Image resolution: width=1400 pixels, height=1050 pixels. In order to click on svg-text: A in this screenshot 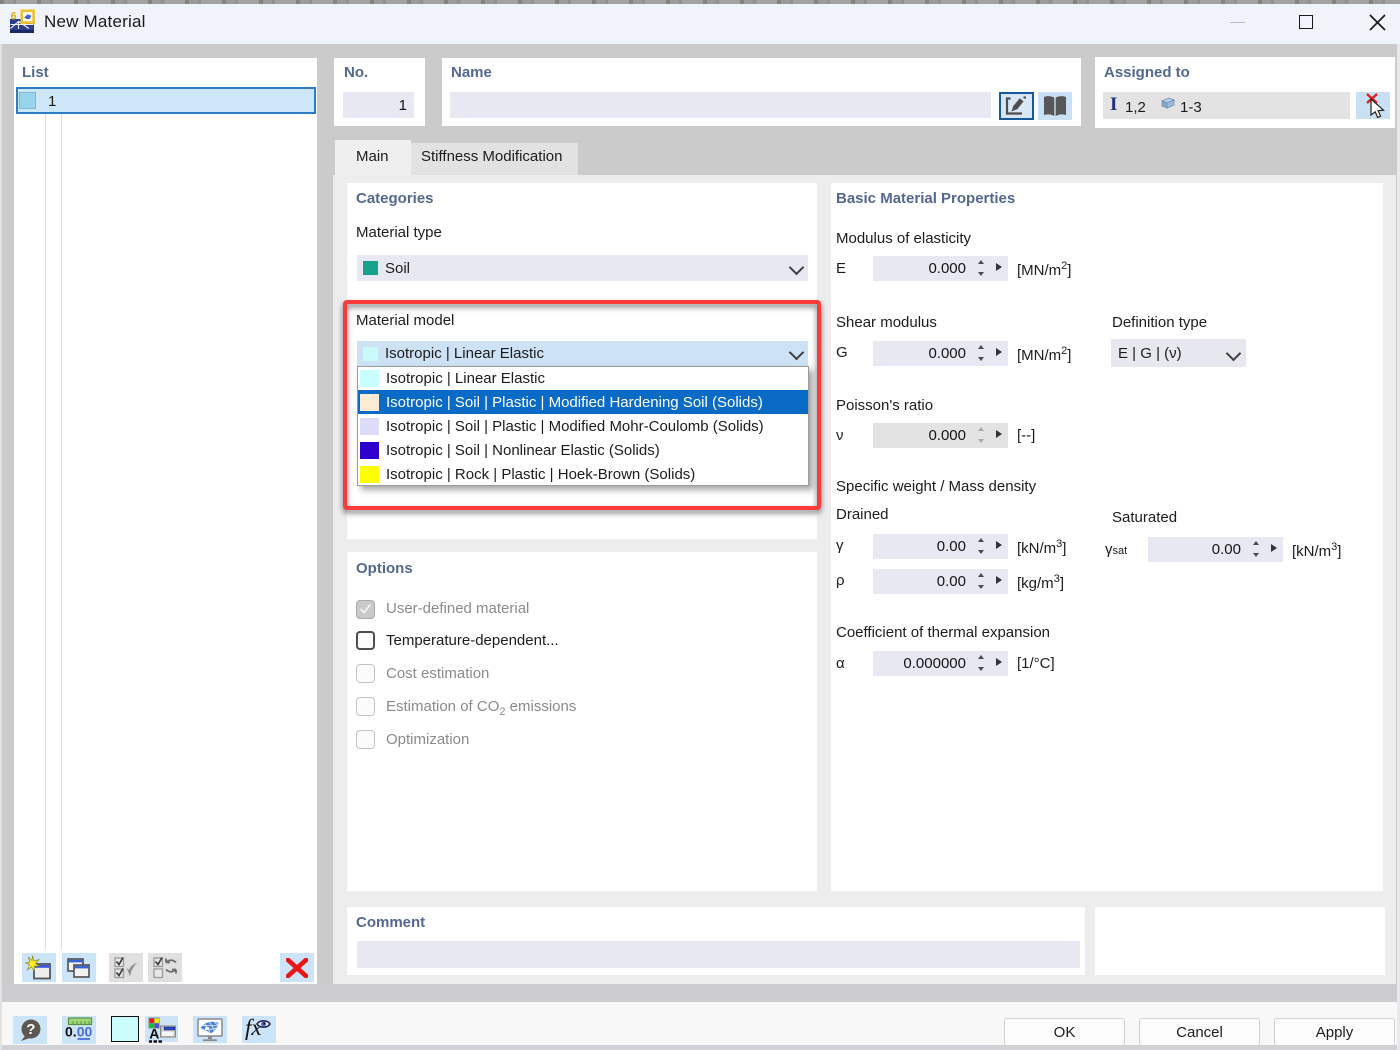, I will do `click(154, 1034)`.